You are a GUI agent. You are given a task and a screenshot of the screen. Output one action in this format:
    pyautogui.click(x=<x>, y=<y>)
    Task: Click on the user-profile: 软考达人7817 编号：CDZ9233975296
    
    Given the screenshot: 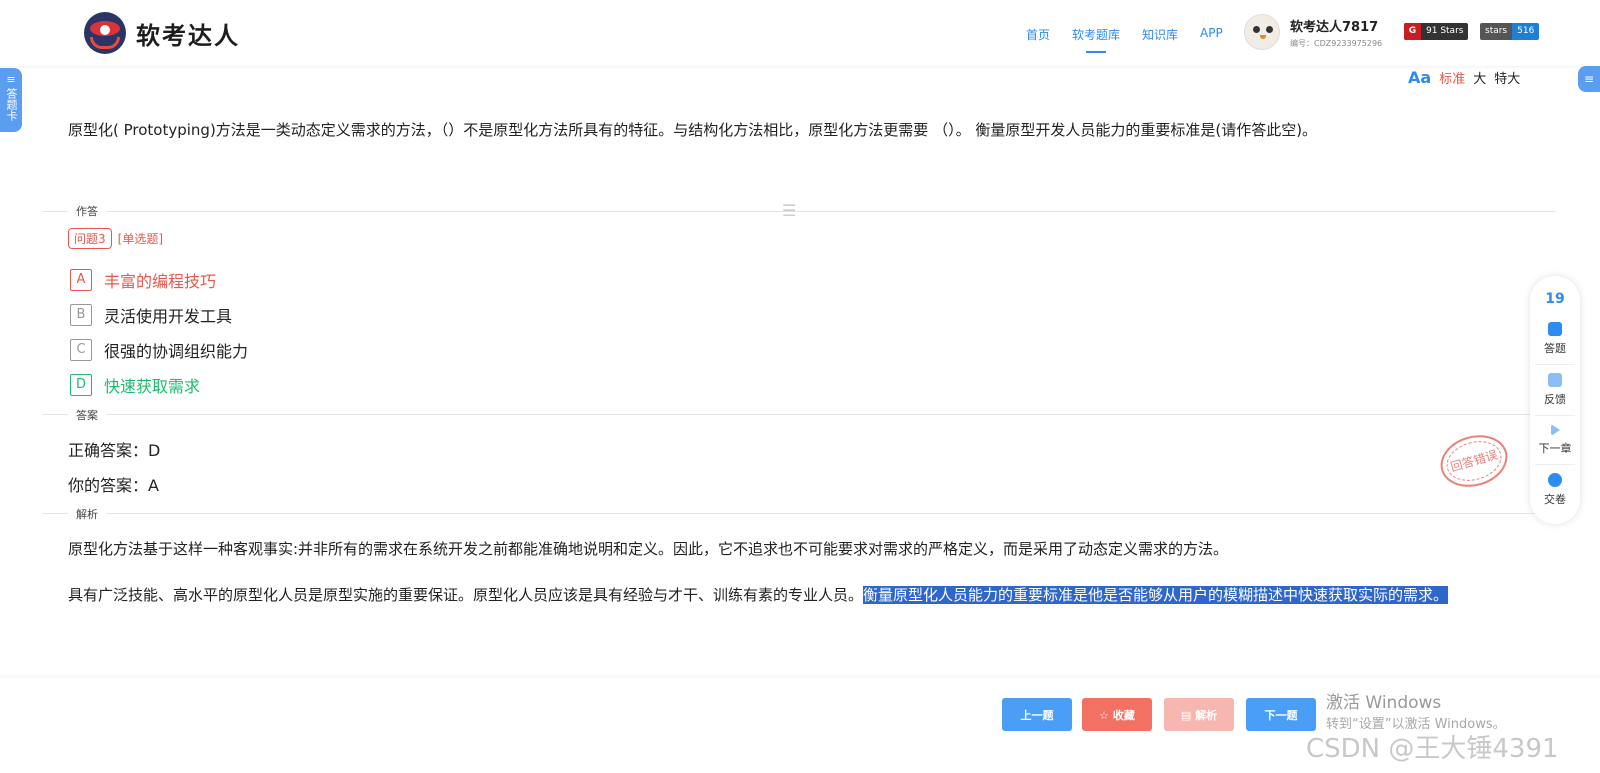 What is the action you would take?
    pyautogui.click(x=1313, y=32)
    